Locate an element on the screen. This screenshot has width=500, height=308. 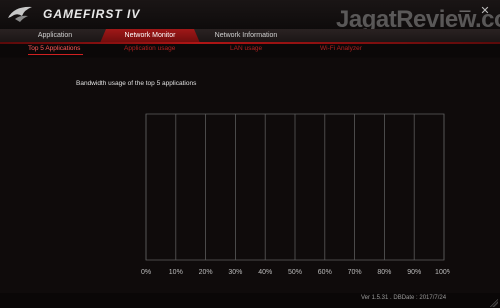
subtab-lan-usage: LAN usage is located at coordinates (246, 48).